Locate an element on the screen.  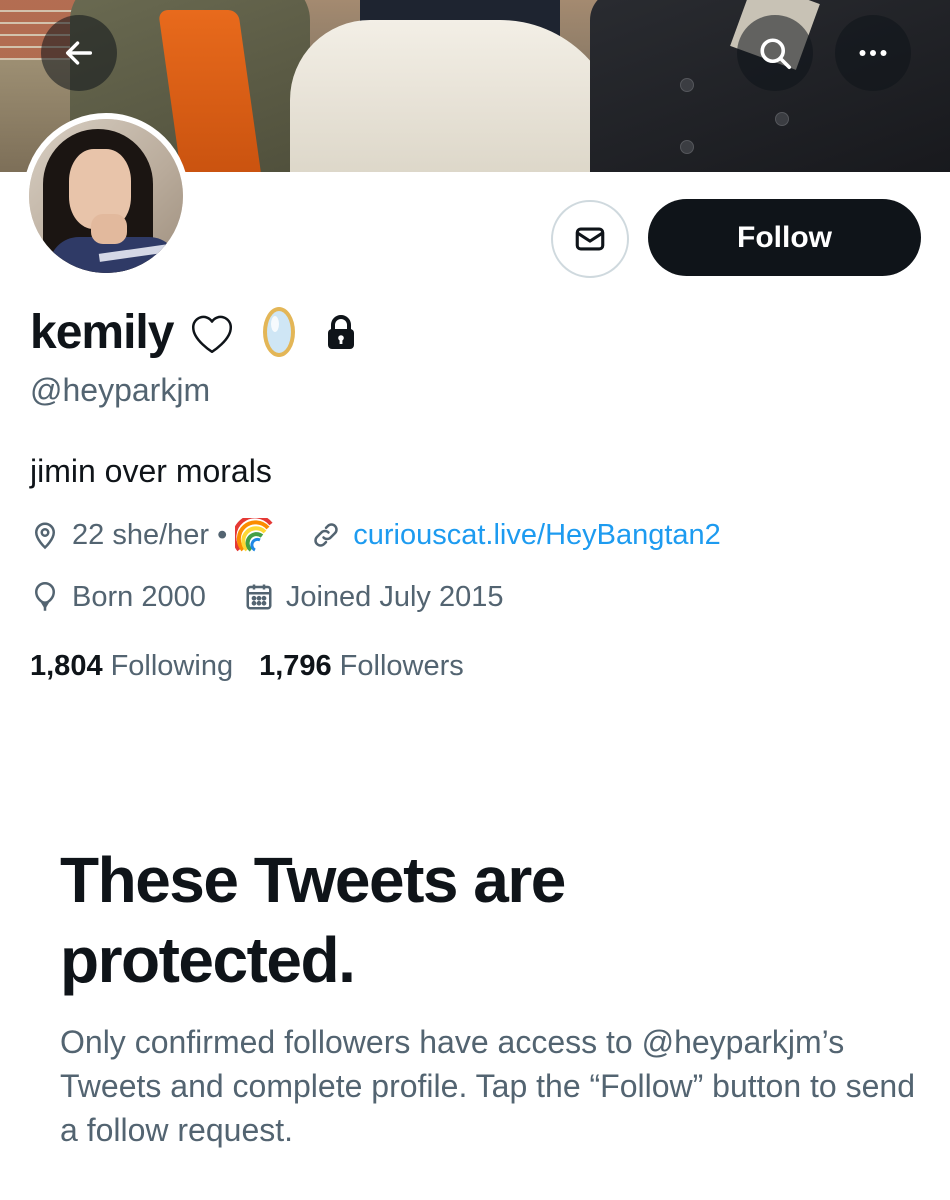
more-button is located at coordinates (873, 53).